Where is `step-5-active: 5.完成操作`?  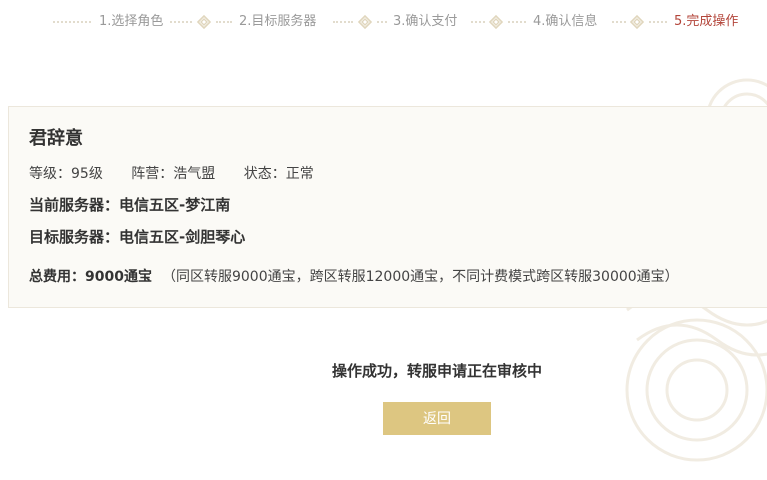
step-5-active: 5.完成操作 is located at coordinates (706, 21).